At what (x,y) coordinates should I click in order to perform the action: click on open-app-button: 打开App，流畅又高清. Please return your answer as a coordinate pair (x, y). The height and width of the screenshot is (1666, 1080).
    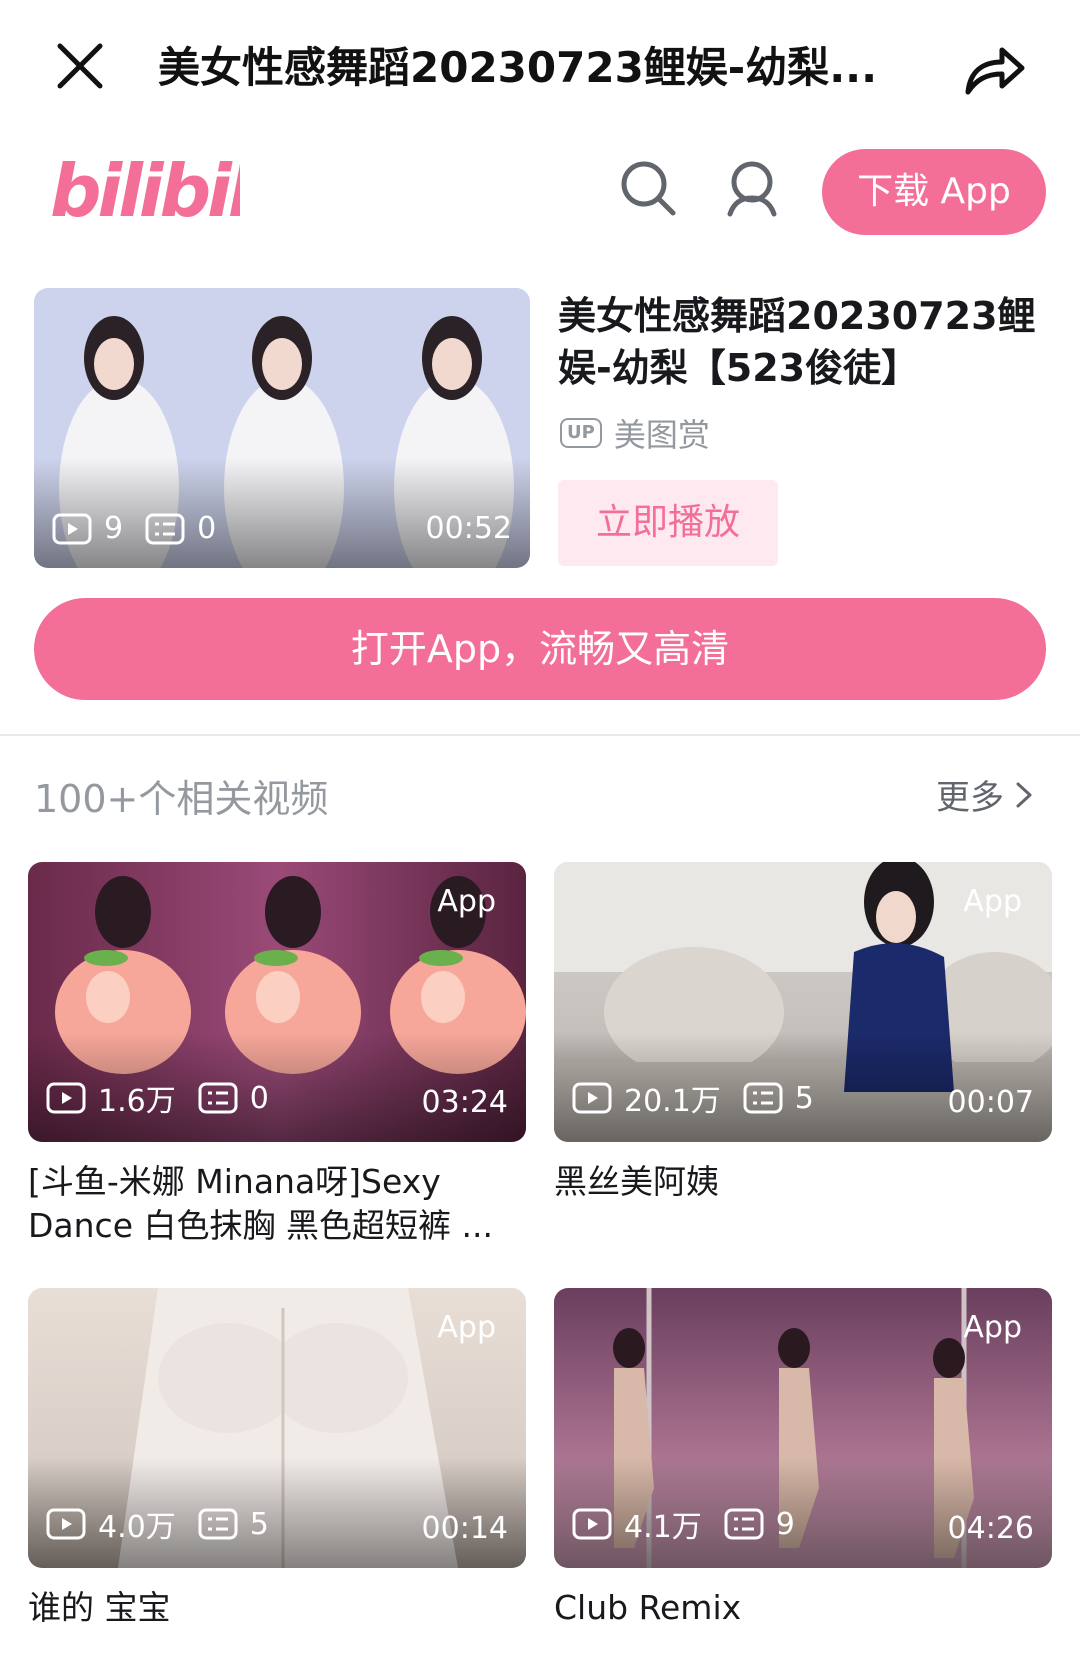
    Looking at the image, I should click on (540, 649).